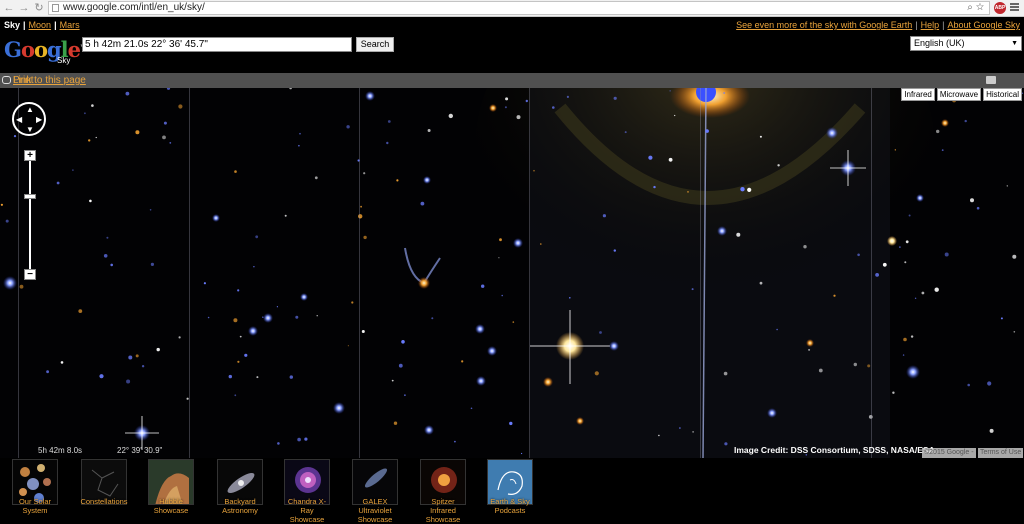 The image size is (1024, 524). Describe the element at coordinates (1001, 453) in the screenshot. I see `terms-of-use-link: Terms of Use` at that location.